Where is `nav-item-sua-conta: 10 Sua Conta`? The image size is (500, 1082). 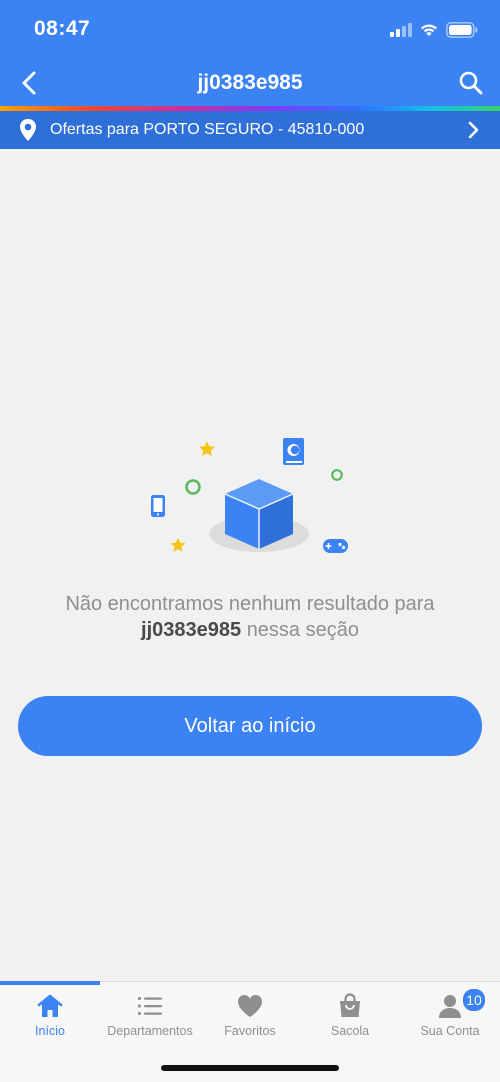 nav-item-sua-conta: 10 Sua Conta is located at coordinates (450, 1017).